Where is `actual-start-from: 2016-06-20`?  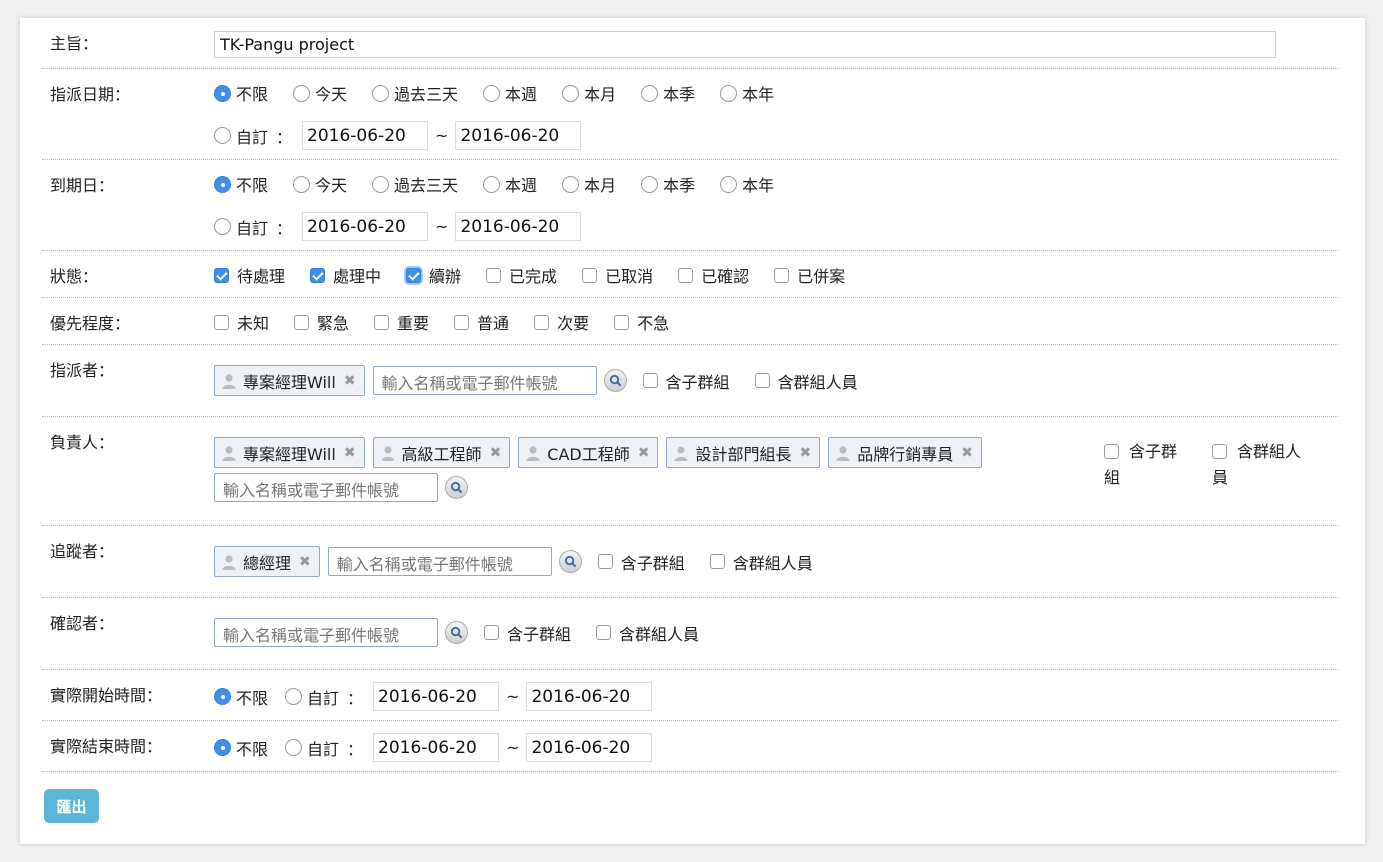
actual-start-from: 2016-06-20 is located at coordinates (436, 696).